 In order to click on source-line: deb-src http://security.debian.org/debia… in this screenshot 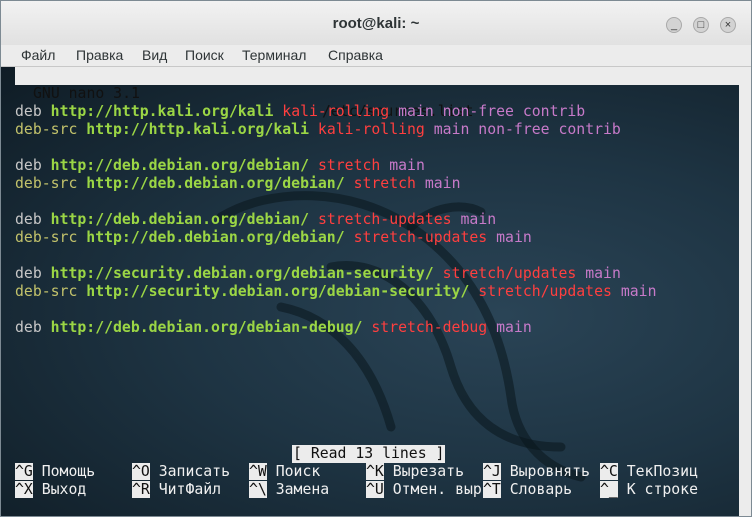, I will do `click(335, 292)`.